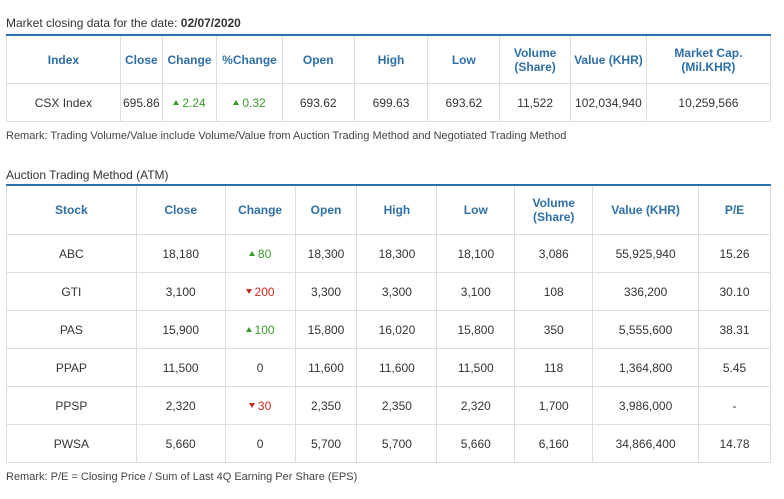 The height and width of the screenshot is (499, 784). I want to click on stock-stock: PPAP, so click(71, 367).